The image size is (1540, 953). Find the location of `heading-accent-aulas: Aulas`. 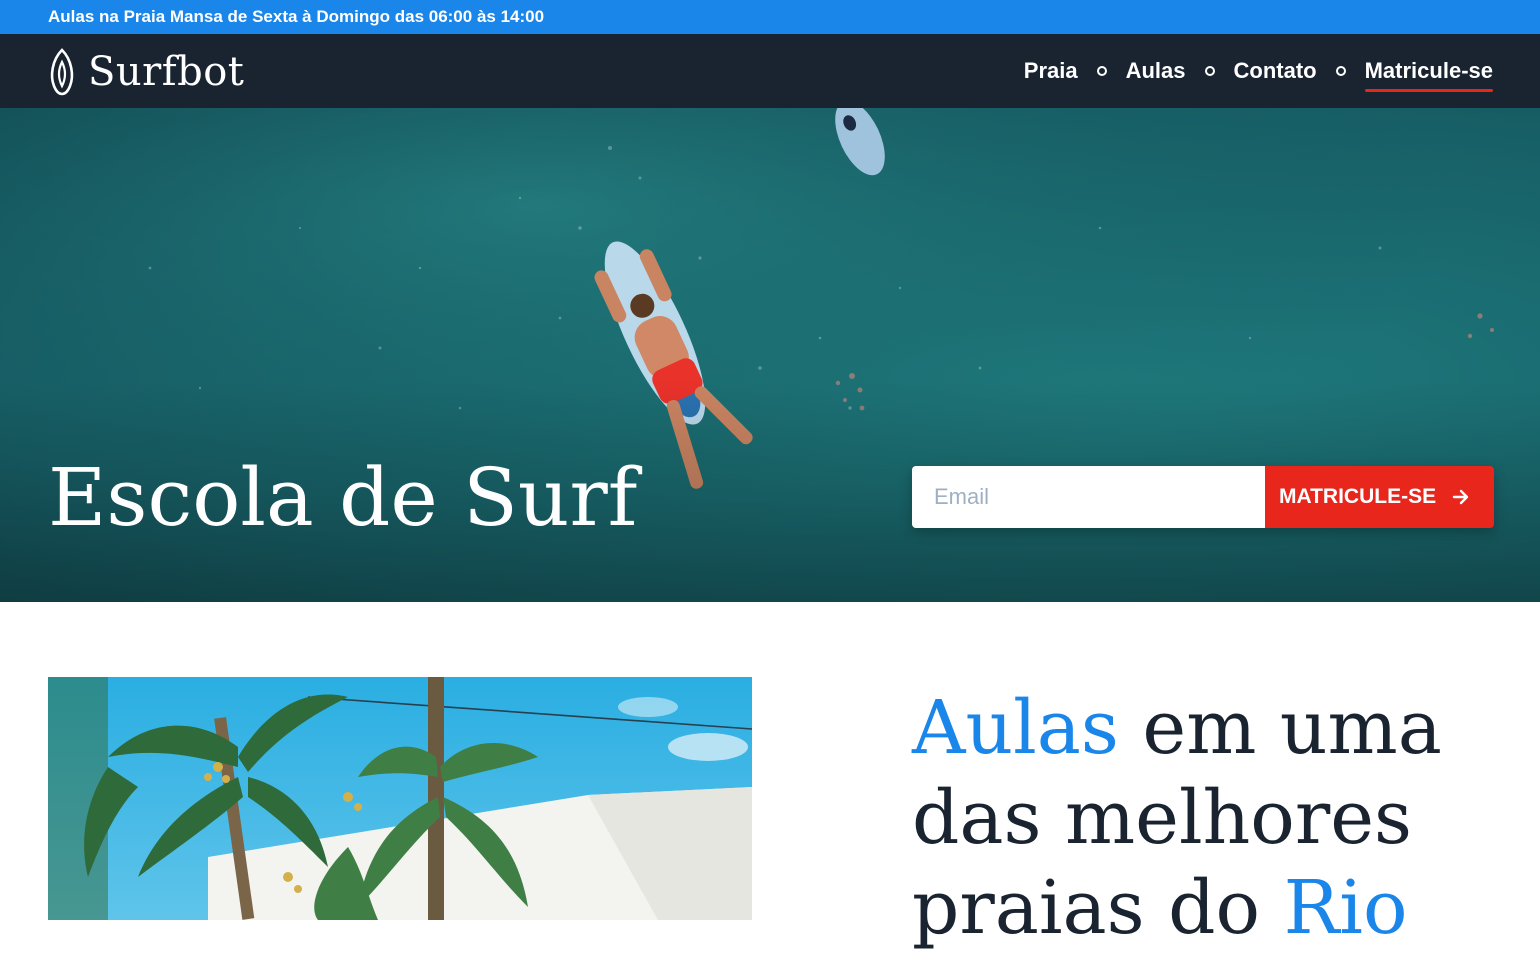

heading-accent-aulas: Aulas is located at coordinates (1015, 728).